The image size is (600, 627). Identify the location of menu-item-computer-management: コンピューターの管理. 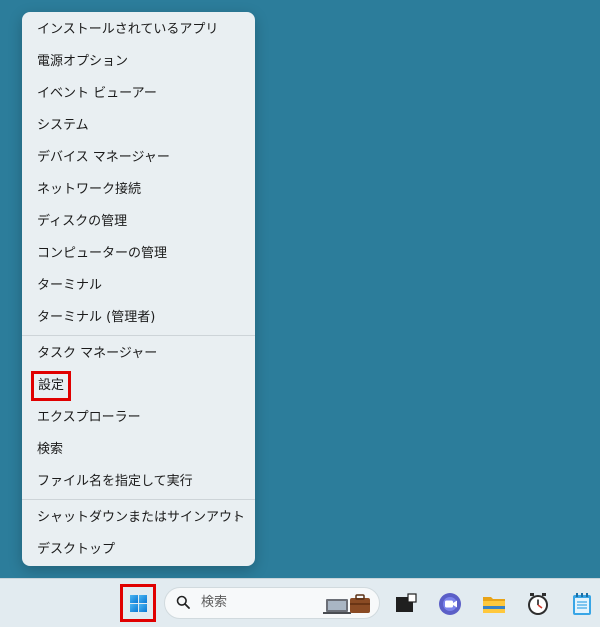
(138, 254).